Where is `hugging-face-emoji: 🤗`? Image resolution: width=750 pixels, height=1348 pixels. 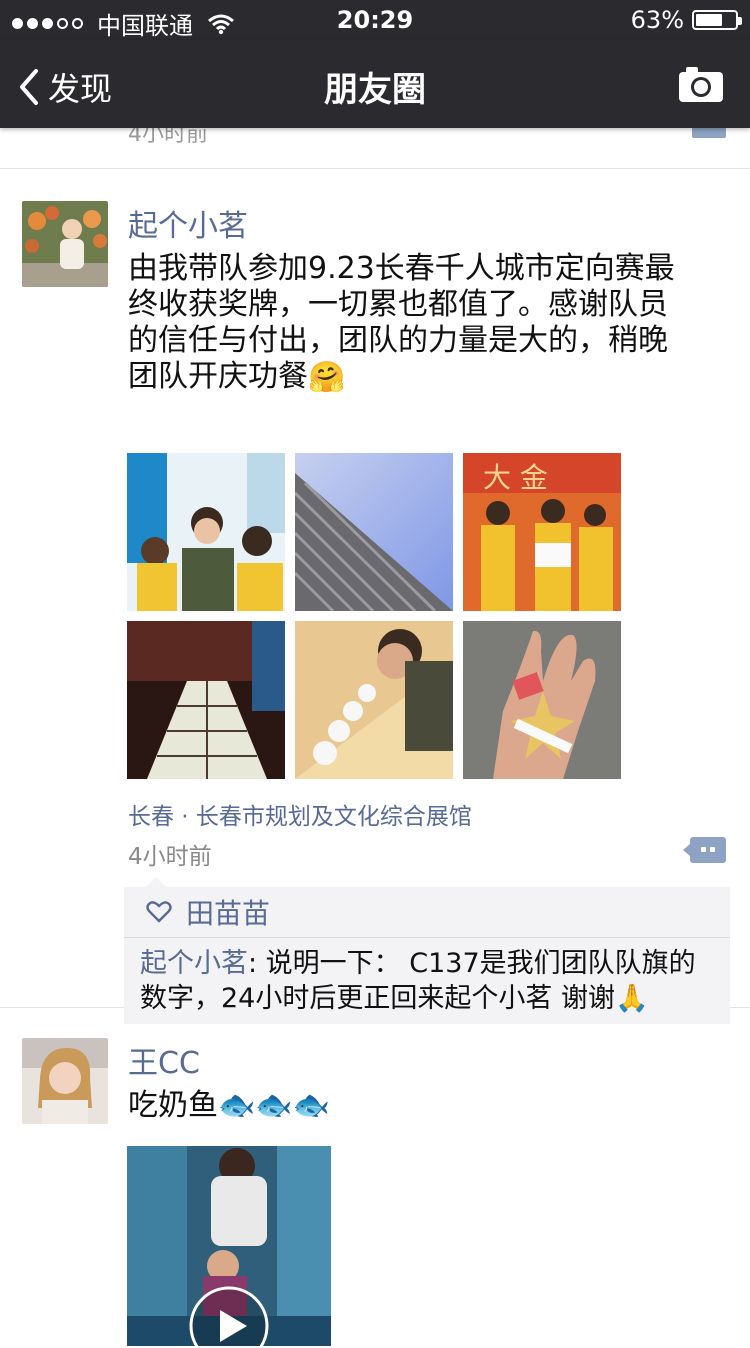 hugging-face-emoji: 🤗 is located at coordinates (327, 377).